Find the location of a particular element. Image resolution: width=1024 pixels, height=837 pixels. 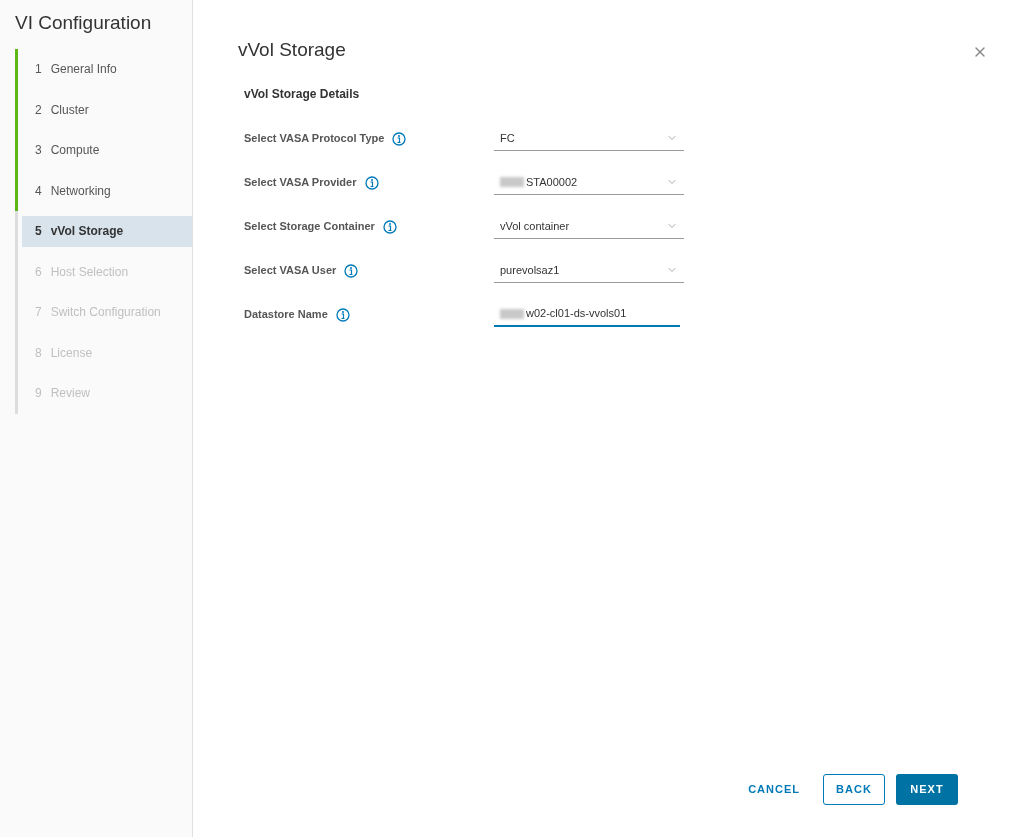

select-field: purevolsaz1 is located at coordinates (589, 270).